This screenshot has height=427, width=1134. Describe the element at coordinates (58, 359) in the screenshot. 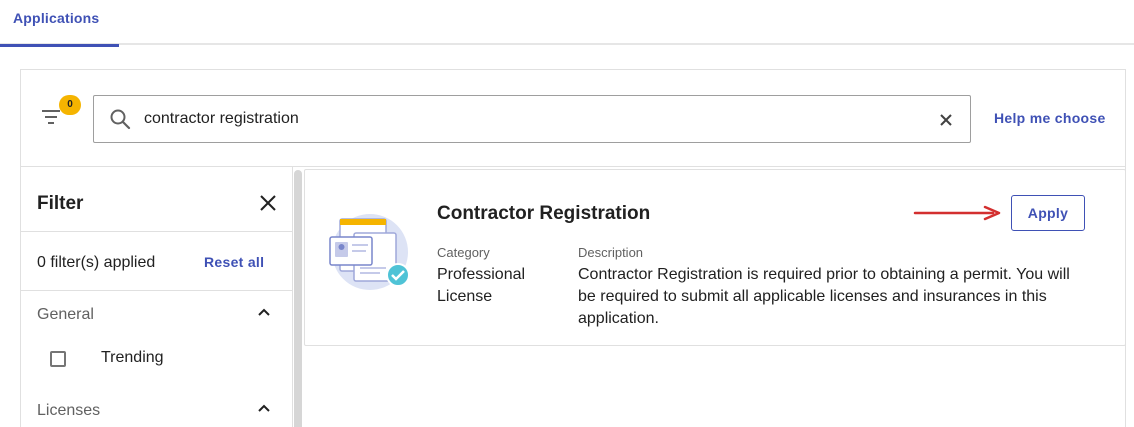

I see `trending-checkbox` at that location.